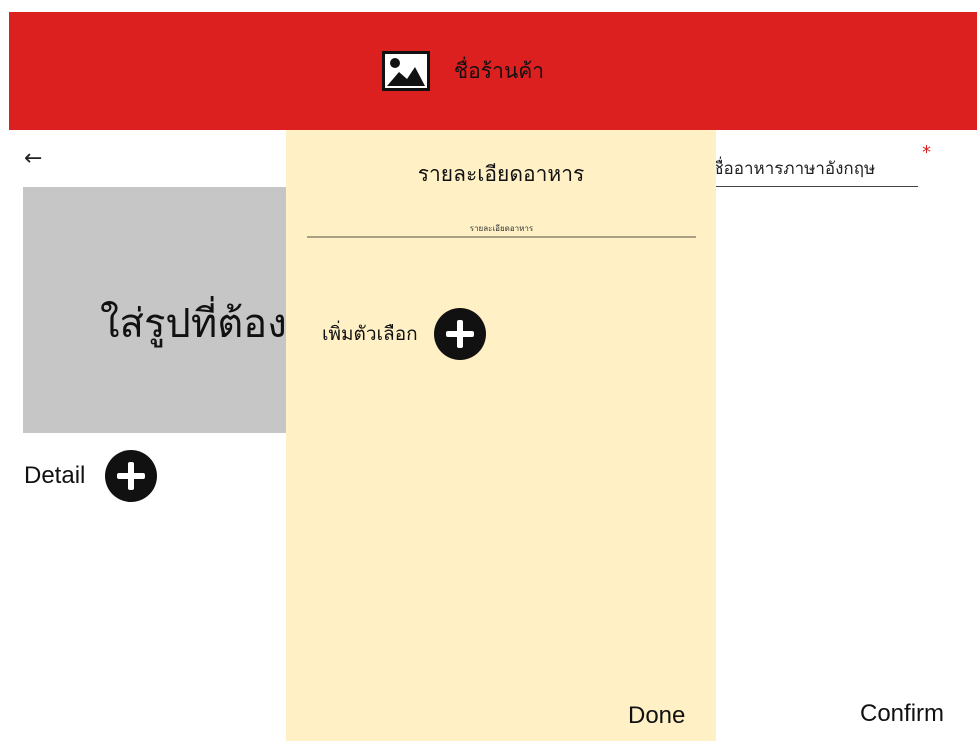 The image size is (977, 741). What do you see at coordinates (501, 174) in the screenshot?
I see `modal-title: รายละเอียดอาหาร` at bounding box center [501, 174].